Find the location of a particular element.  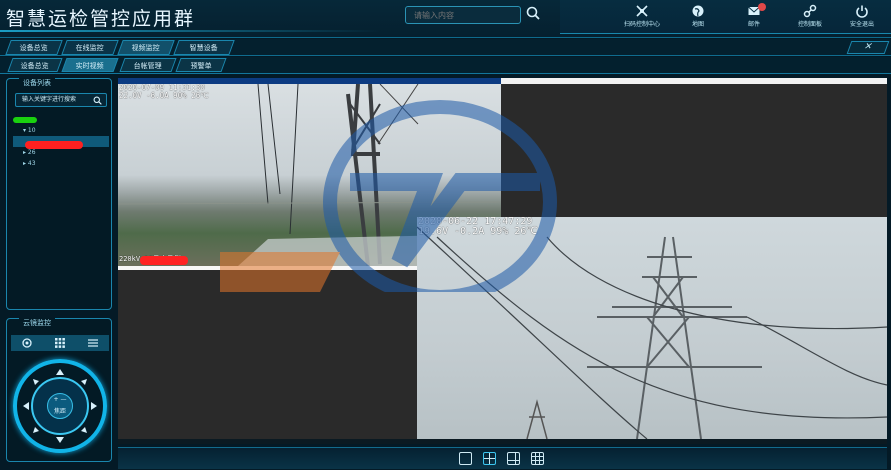

scan-control-label: 扫码控制中心 is located at coordinates (641, 24).